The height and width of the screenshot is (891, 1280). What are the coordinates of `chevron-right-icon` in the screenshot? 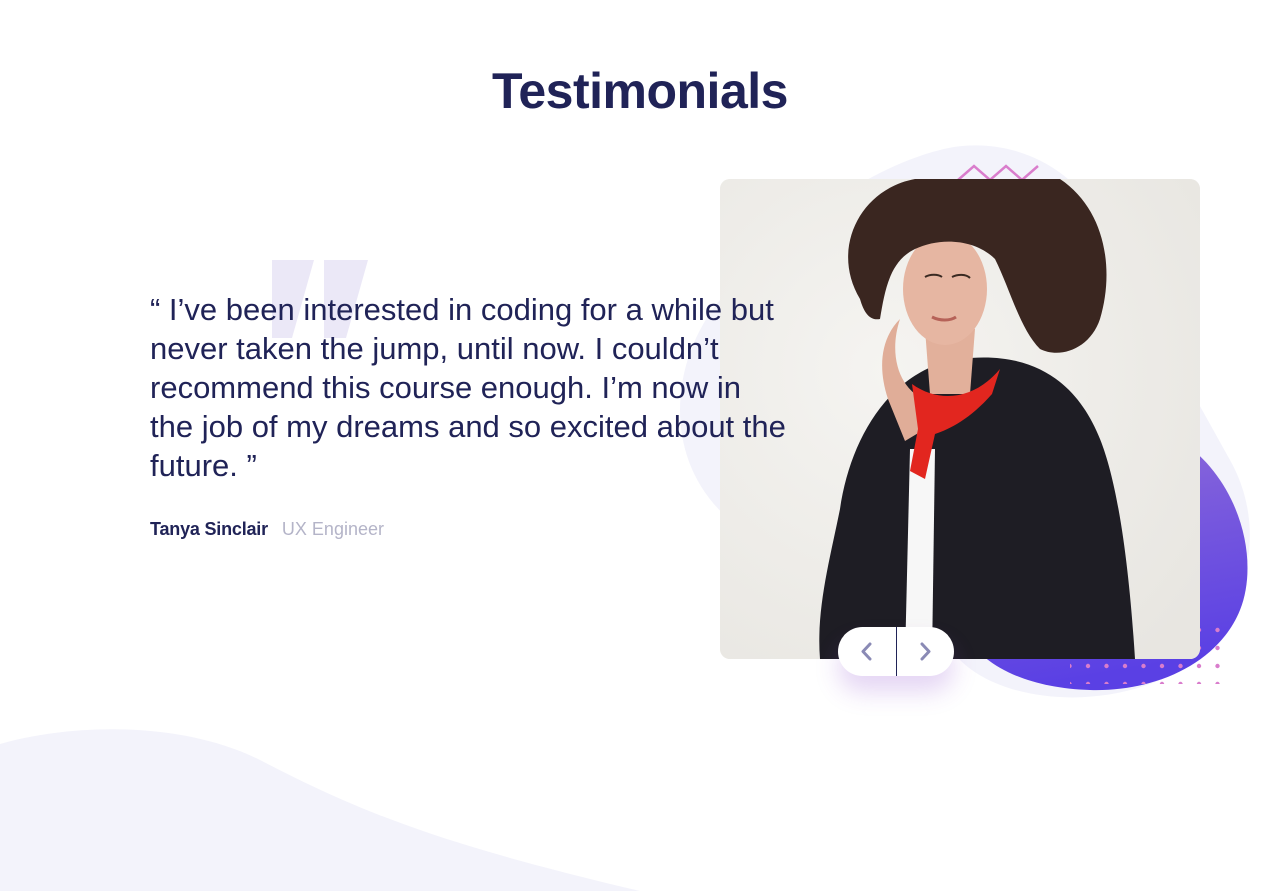 It's located at (925, 651).